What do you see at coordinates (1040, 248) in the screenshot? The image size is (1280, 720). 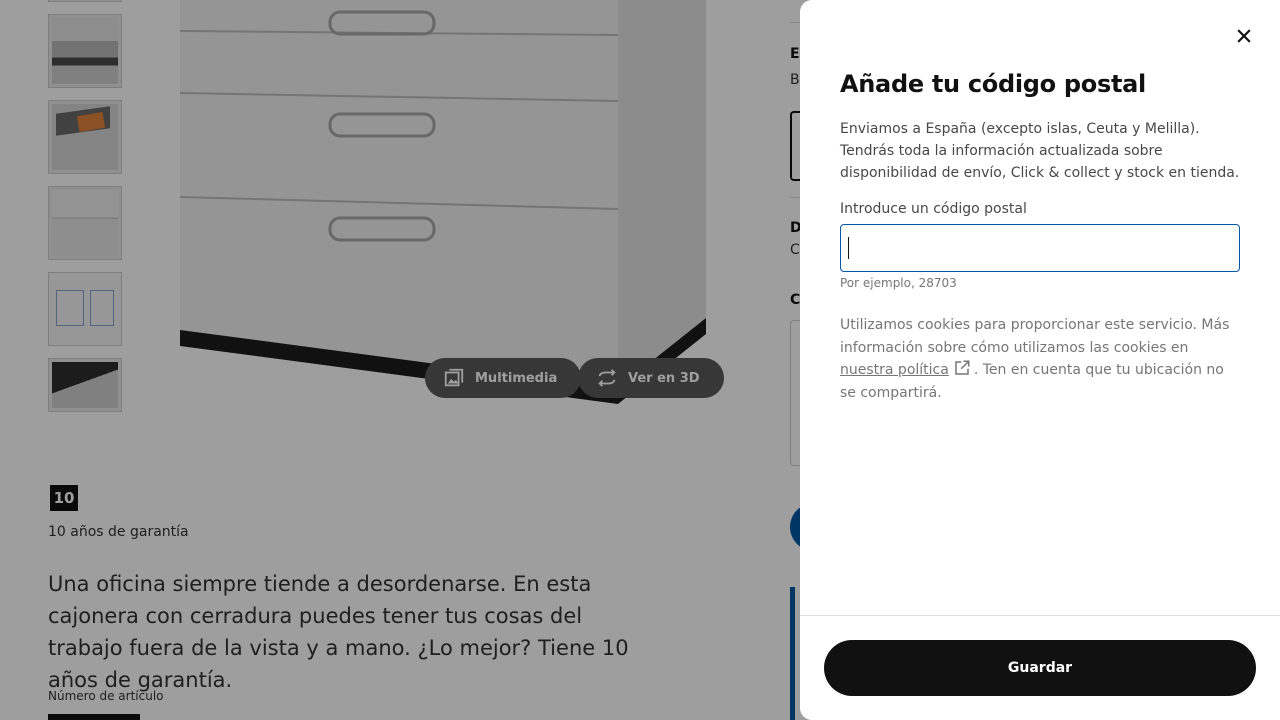 I see `postal-code-input` at bounding box center [1040, 248].